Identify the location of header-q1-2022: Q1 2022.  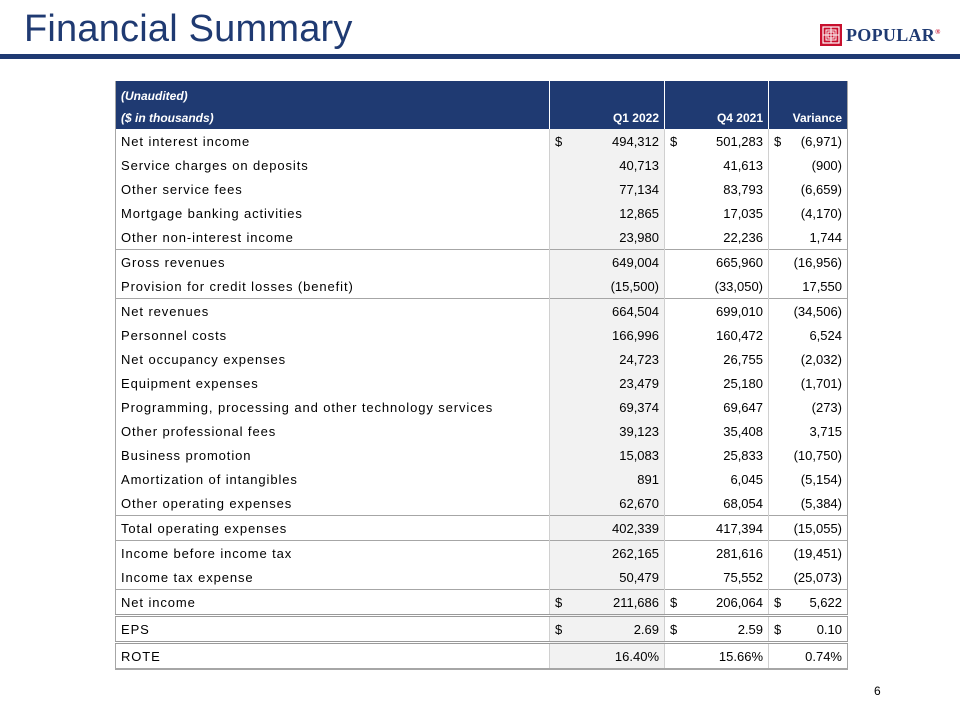
(607, 116).